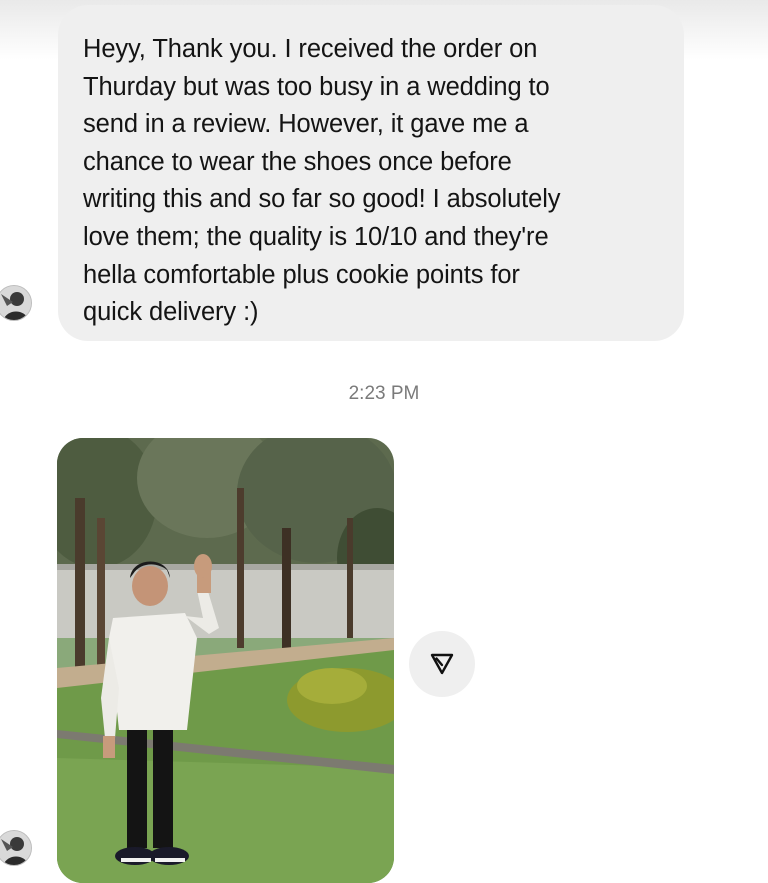  Describe the element at coordinates (301, 274) in the screenshot. I see `message-line: hella comfortable plus cookie points for` at that location.